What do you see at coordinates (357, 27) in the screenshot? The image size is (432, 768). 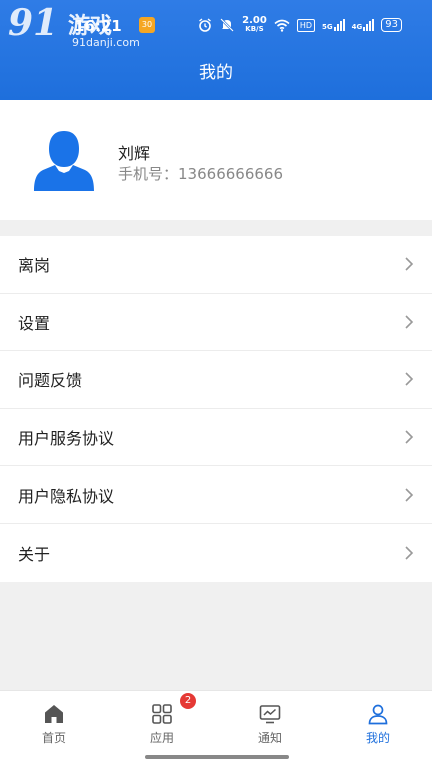 I see `net-type-2: 4G` at bounding box center [357, 27].